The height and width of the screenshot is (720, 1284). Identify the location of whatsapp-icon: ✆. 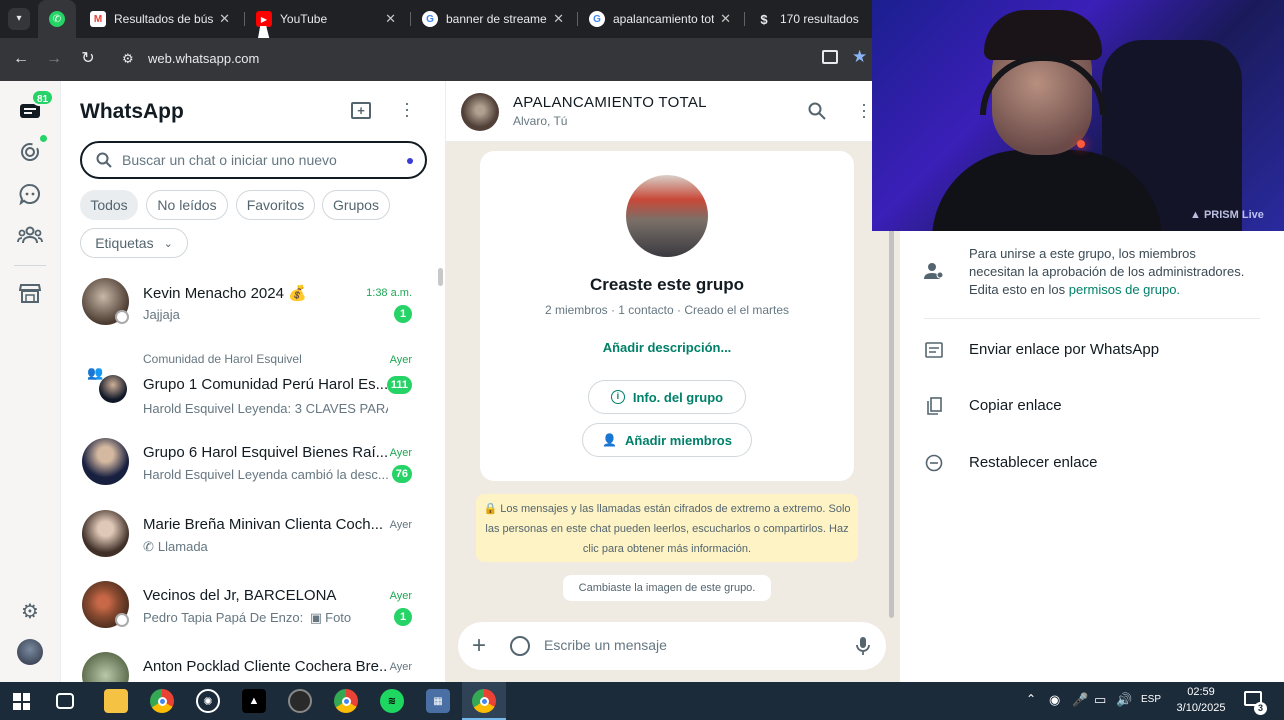
(57, 19).